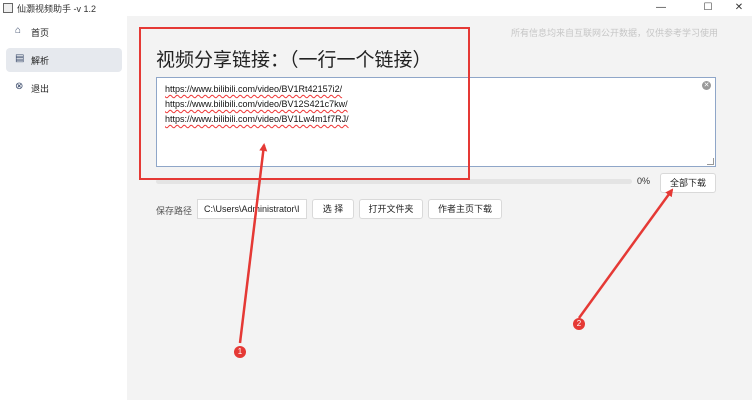  I want to click on annotation-badge-2: 2, so click(579, 324).